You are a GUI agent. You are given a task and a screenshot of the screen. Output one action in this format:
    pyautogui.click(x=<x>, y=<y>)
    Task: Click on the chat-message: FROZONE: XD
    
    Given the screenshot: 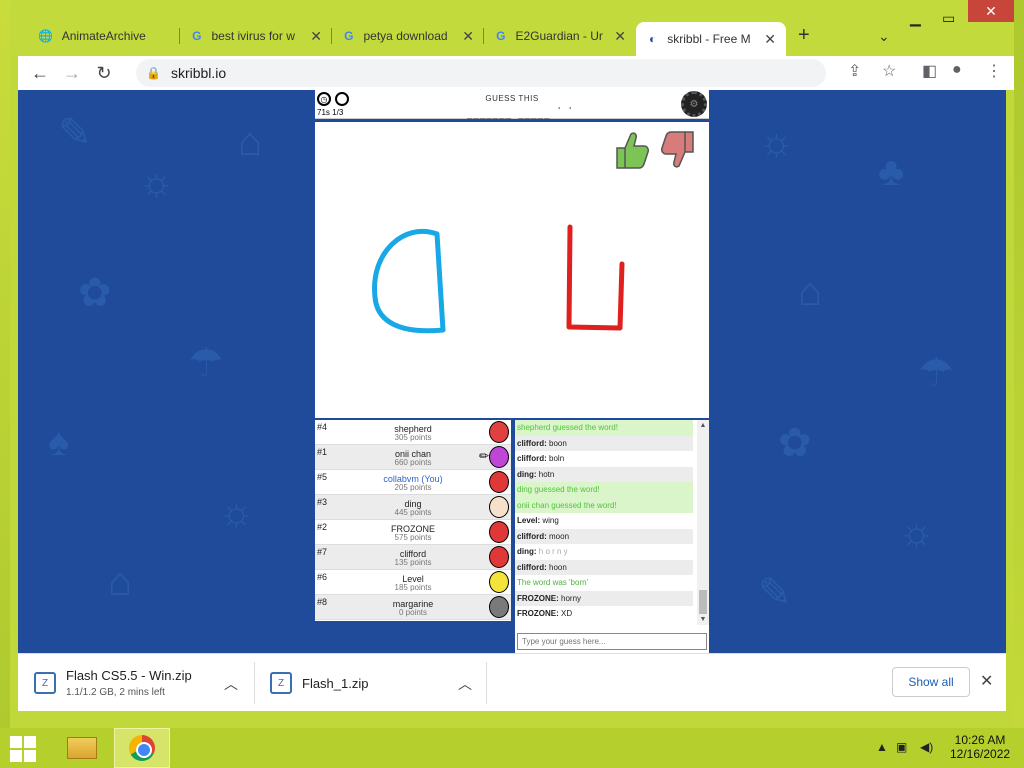 What is the action you would take?
    pyautogui.click(x=604, y=614)
    